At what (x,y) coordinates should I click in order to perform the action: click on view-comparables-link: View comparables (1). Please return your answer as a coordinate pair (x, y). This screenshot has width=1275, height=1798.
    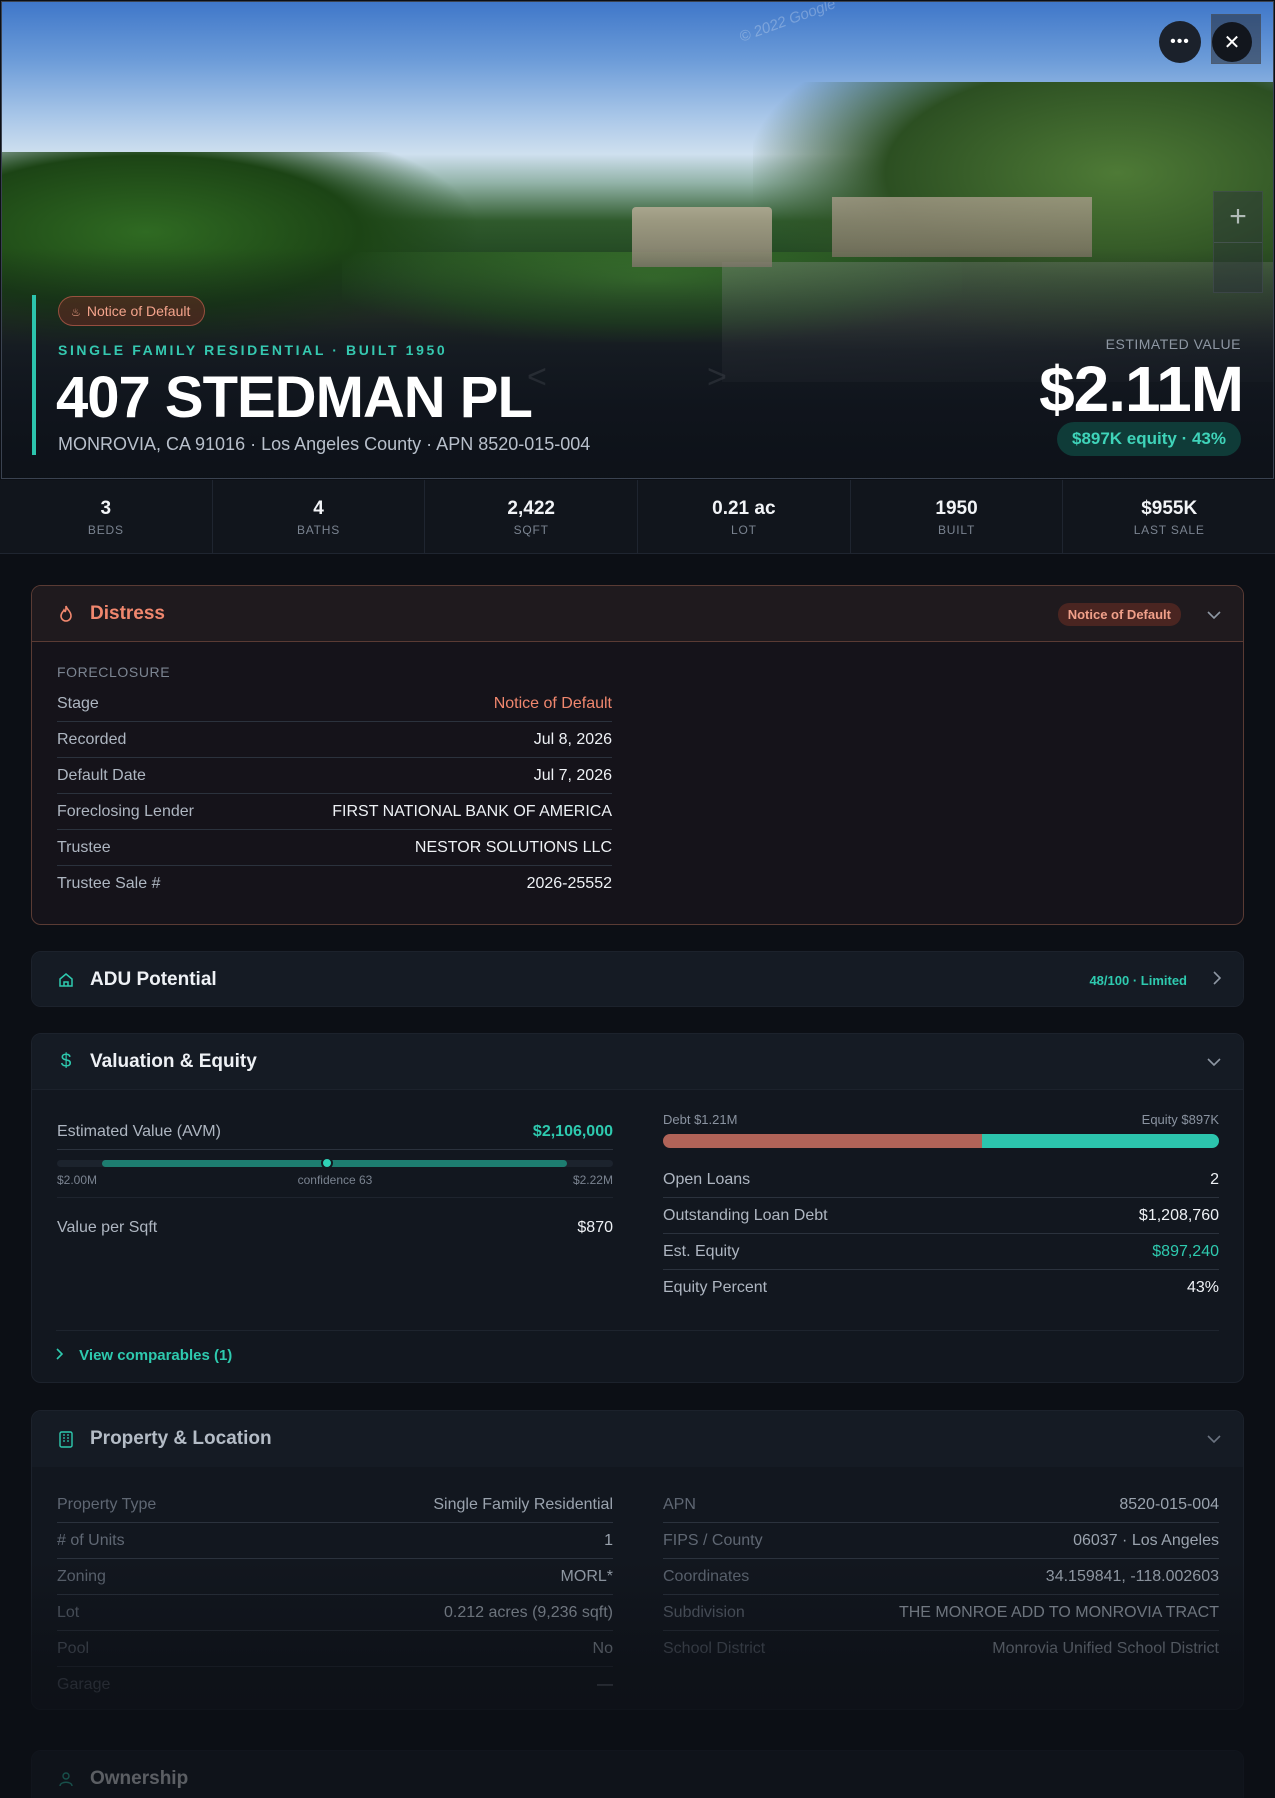
    Looking at the image, I should click on (637, 1347).